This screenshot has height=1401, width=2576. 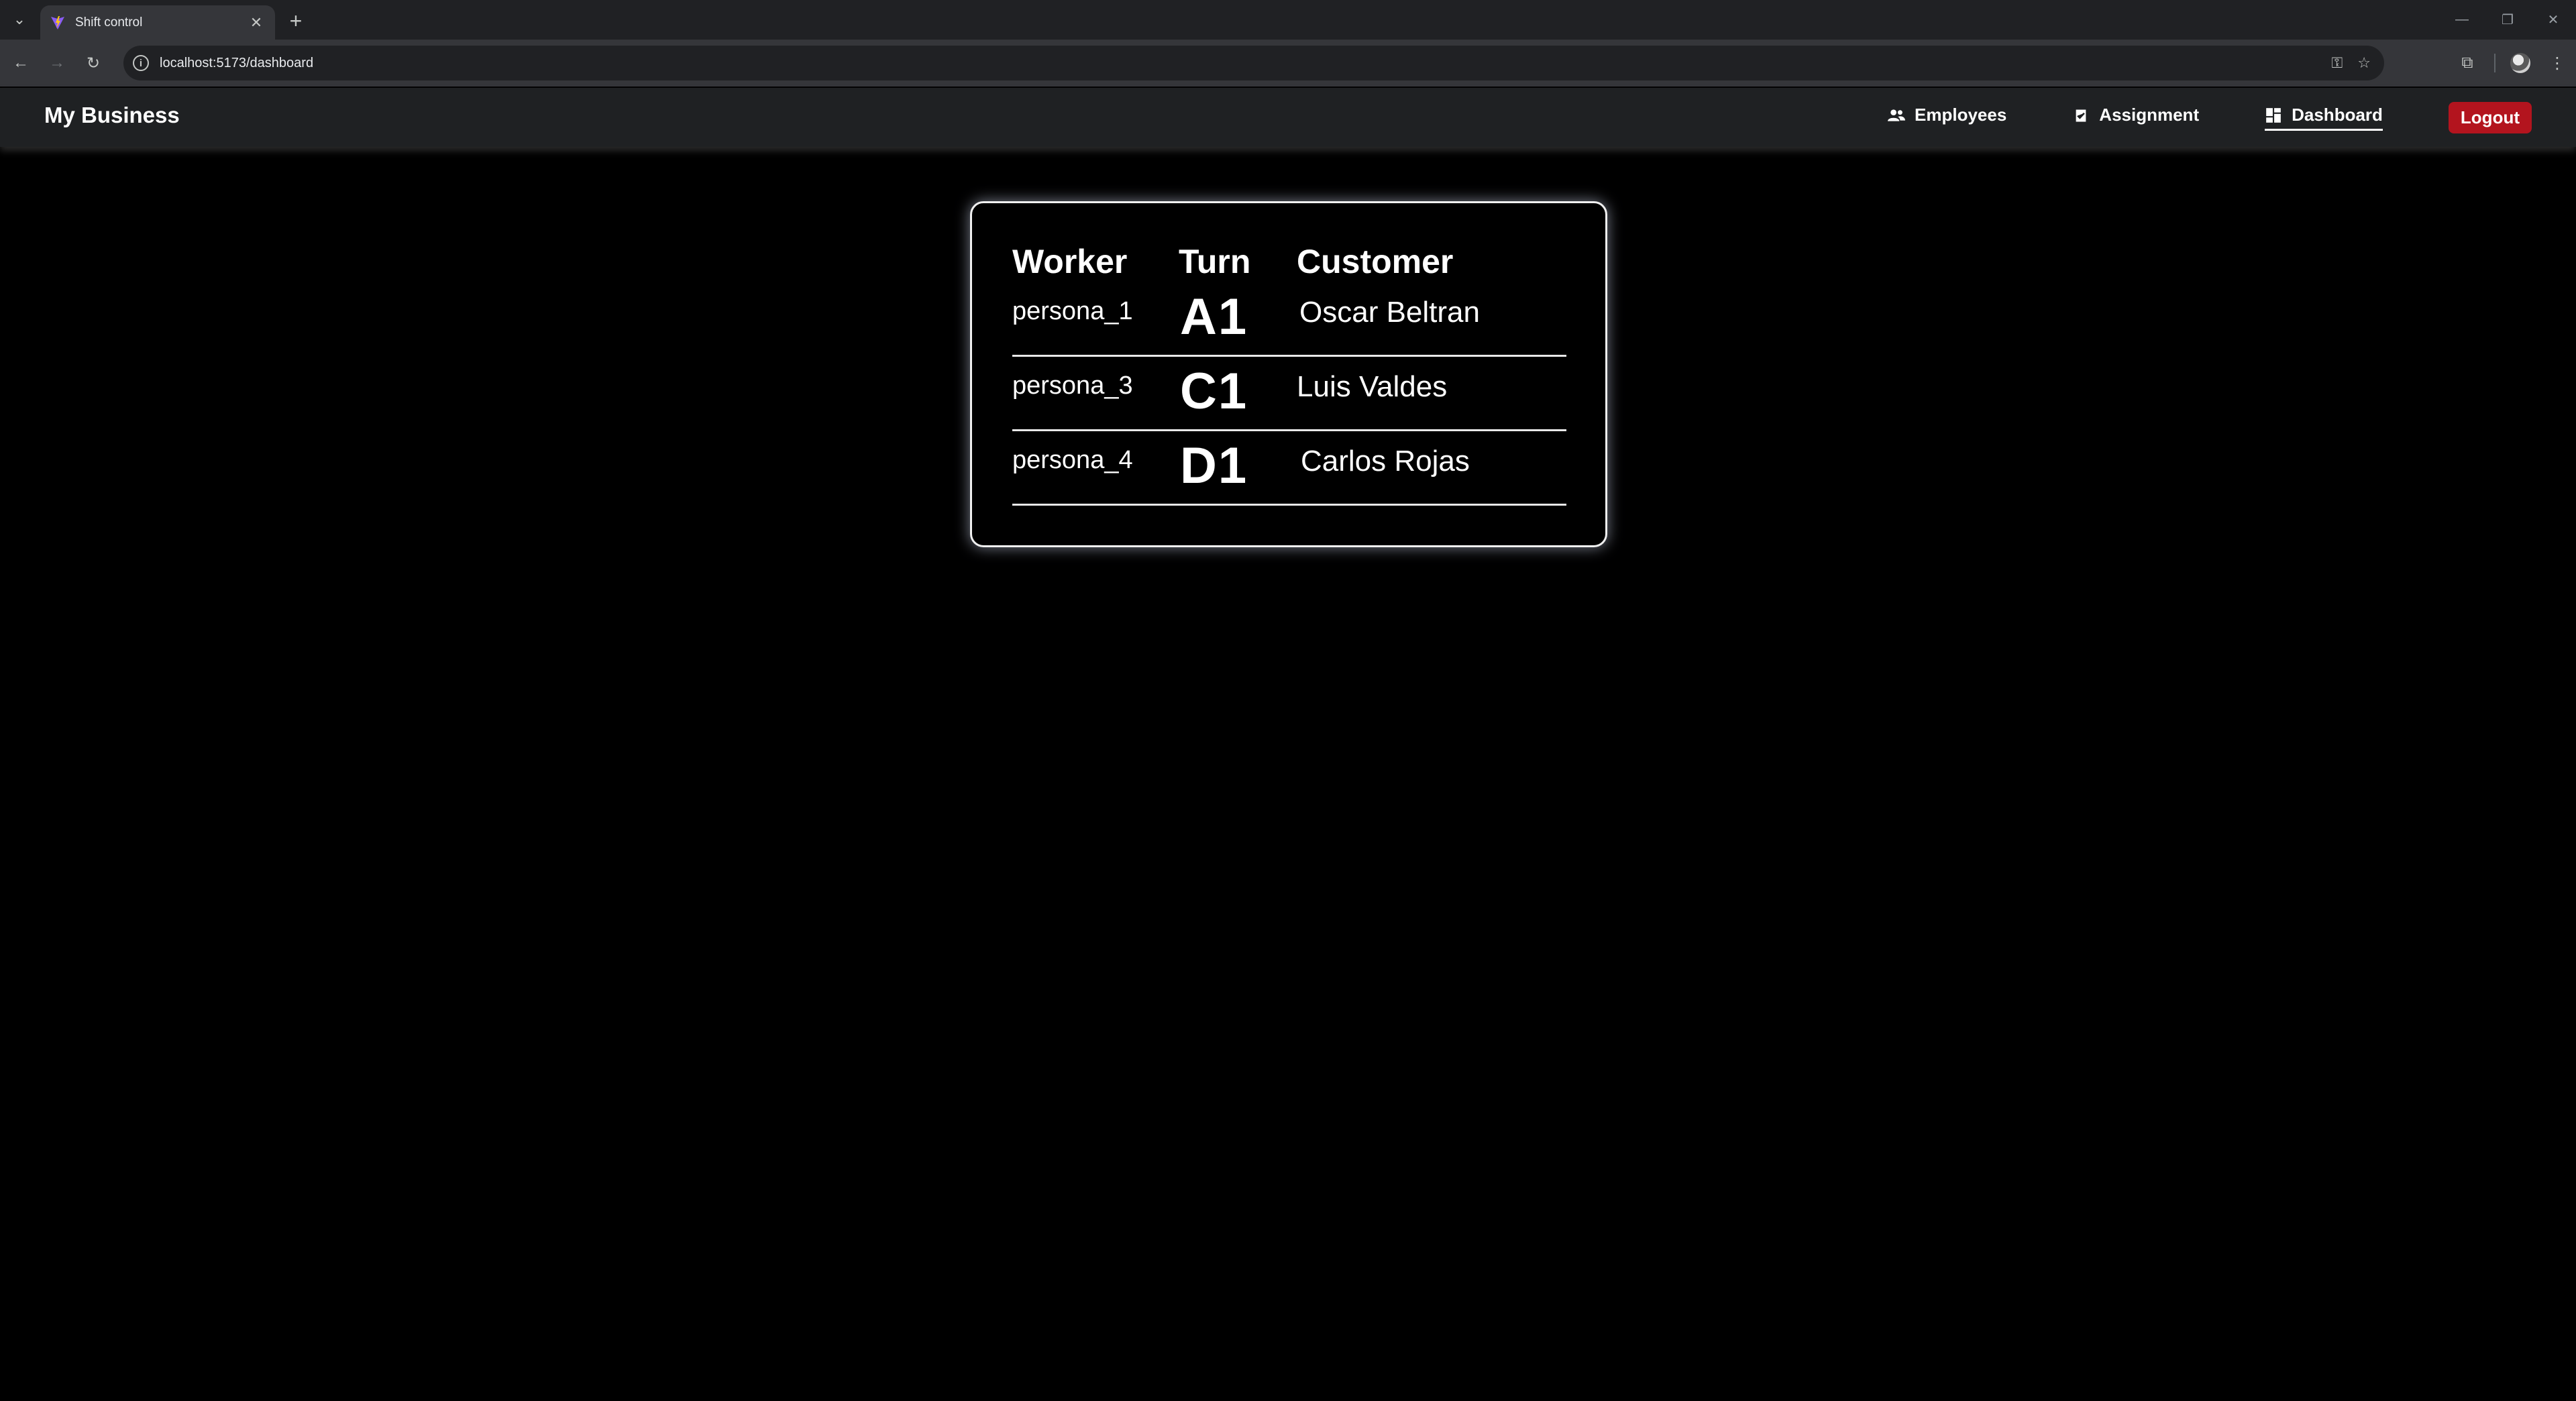 What do you see at coordinates (2557, 63) in the screenshot?
I see `browser-menu-icon: ⋮` at bounding box center [2557, 63].